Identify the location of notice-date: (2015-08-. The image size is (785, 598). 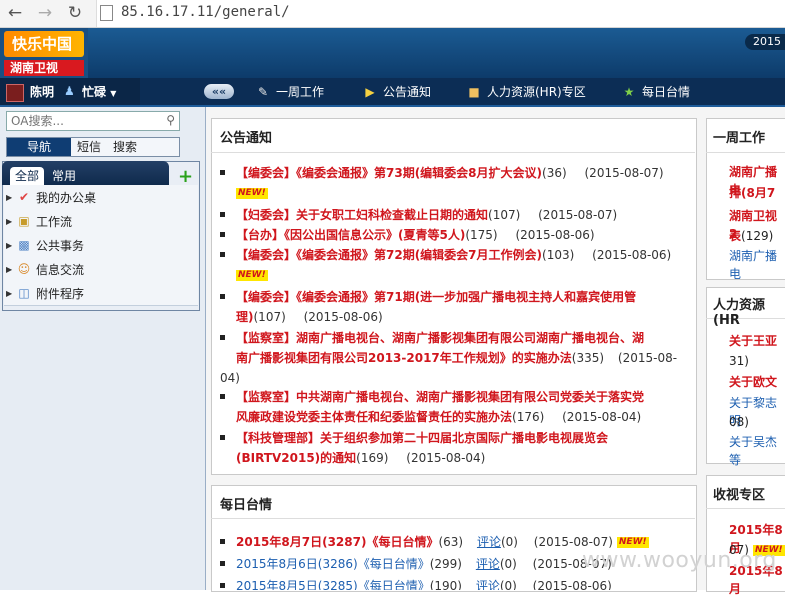
(647, 358).